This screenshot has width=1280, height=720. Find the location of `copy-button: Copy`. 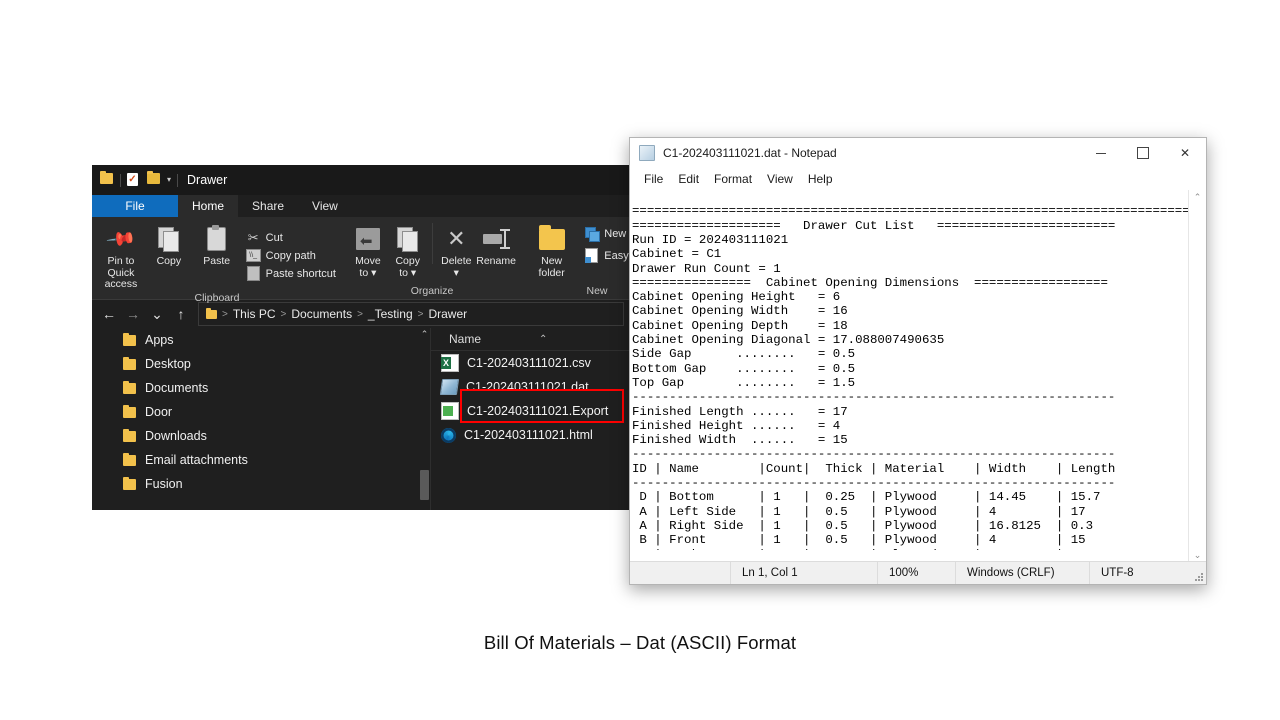

copy-button: Copy is located at coordinates (169, 256).